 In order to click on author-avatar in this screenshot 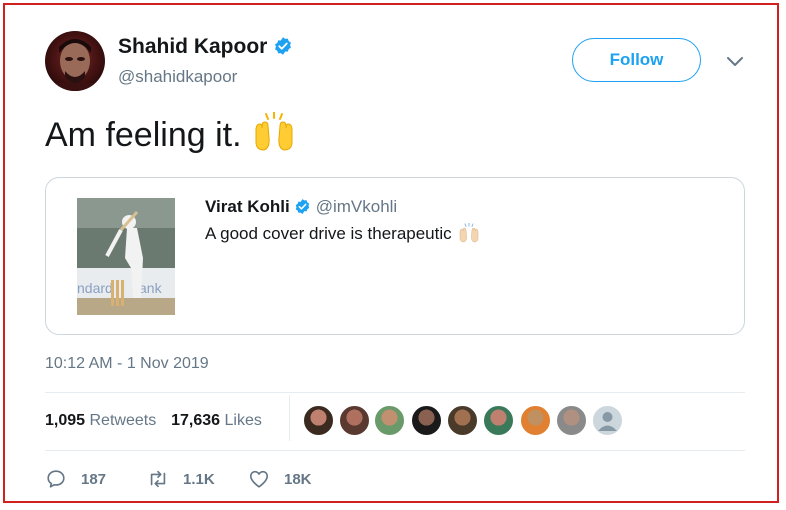, I will do `click(75, 61)`.